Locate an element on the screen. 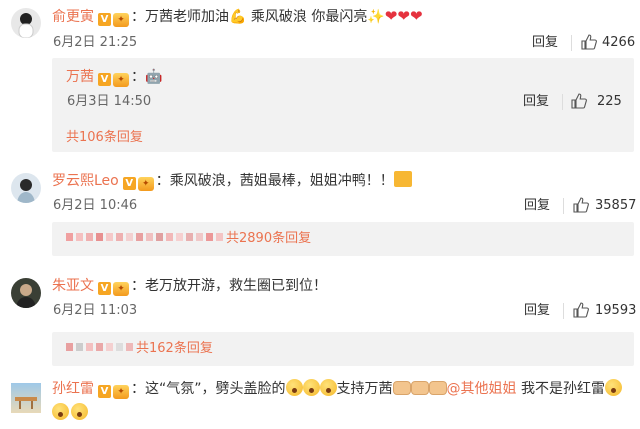  username: 罗云熙Leo is located at coordinates (85, 181).